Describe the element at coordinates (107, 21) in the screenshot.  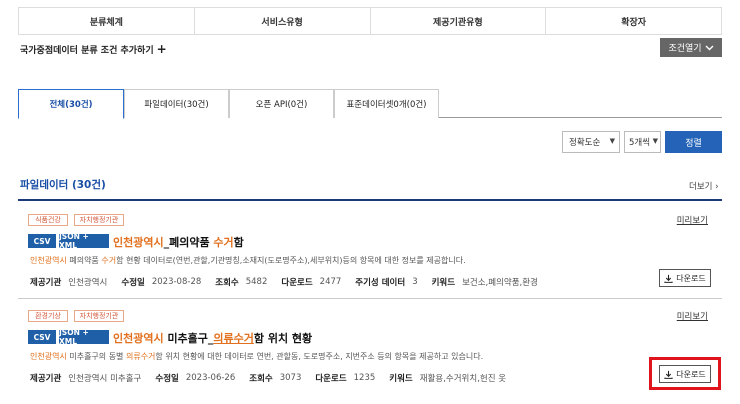
I see `filter-tab-classification: 분류체계` at that location.